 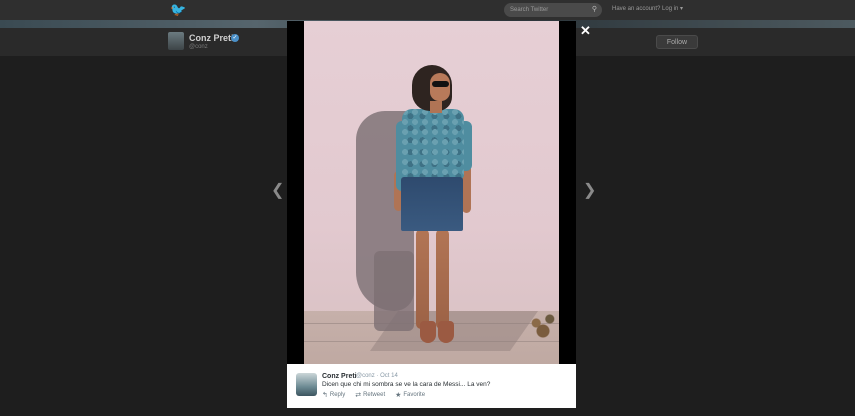 What do you see at coordinates (529, 10) in the screenshot?
I see `search-placeholder: Search Twitter` at bounding box center [529, 10].